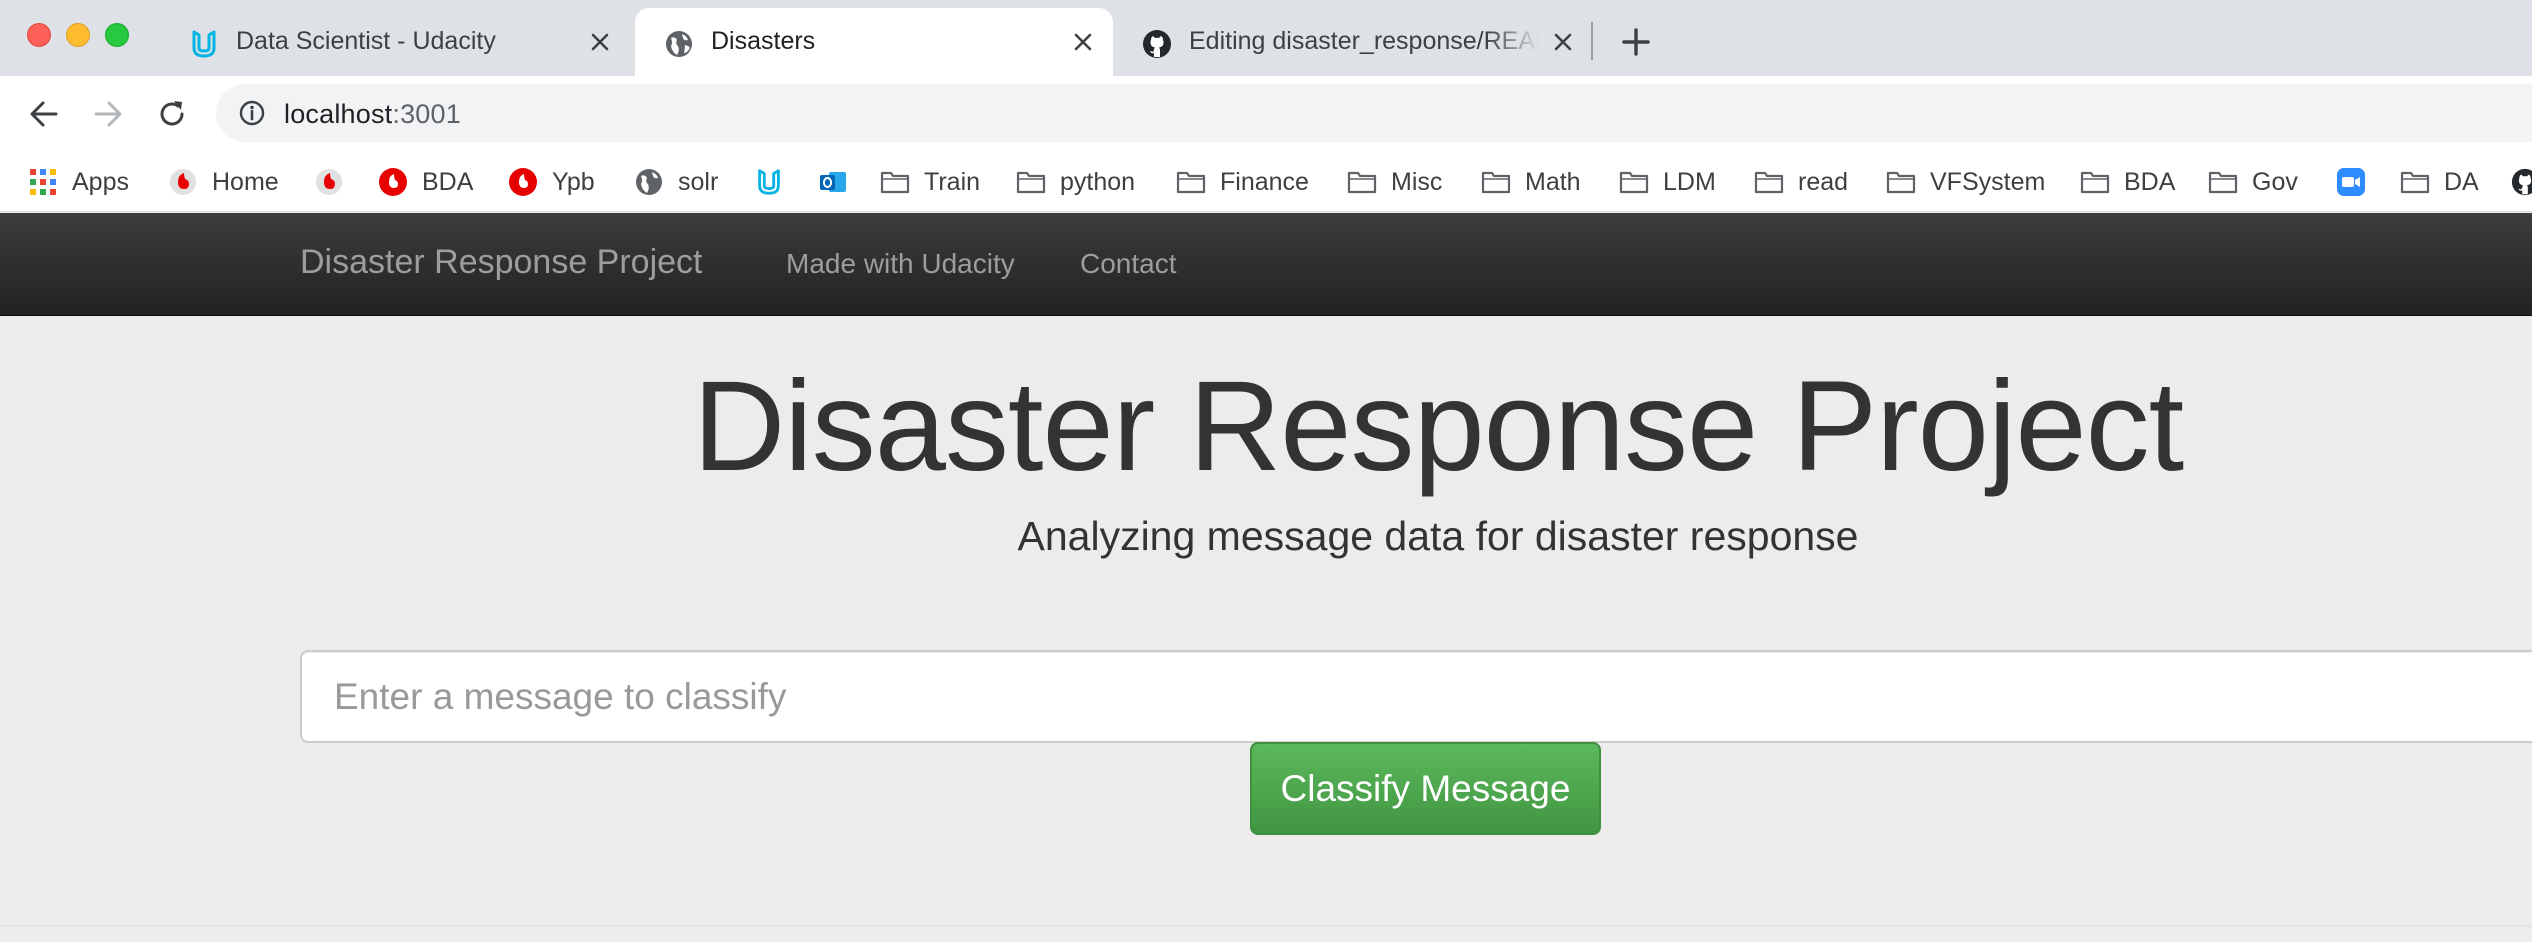 Image resolution: width=2532 pixels, height=942 pixels. Describe the element at coordinates (1417, 181) in the screenshot. I see `bookmark-label: Misc` at that location.